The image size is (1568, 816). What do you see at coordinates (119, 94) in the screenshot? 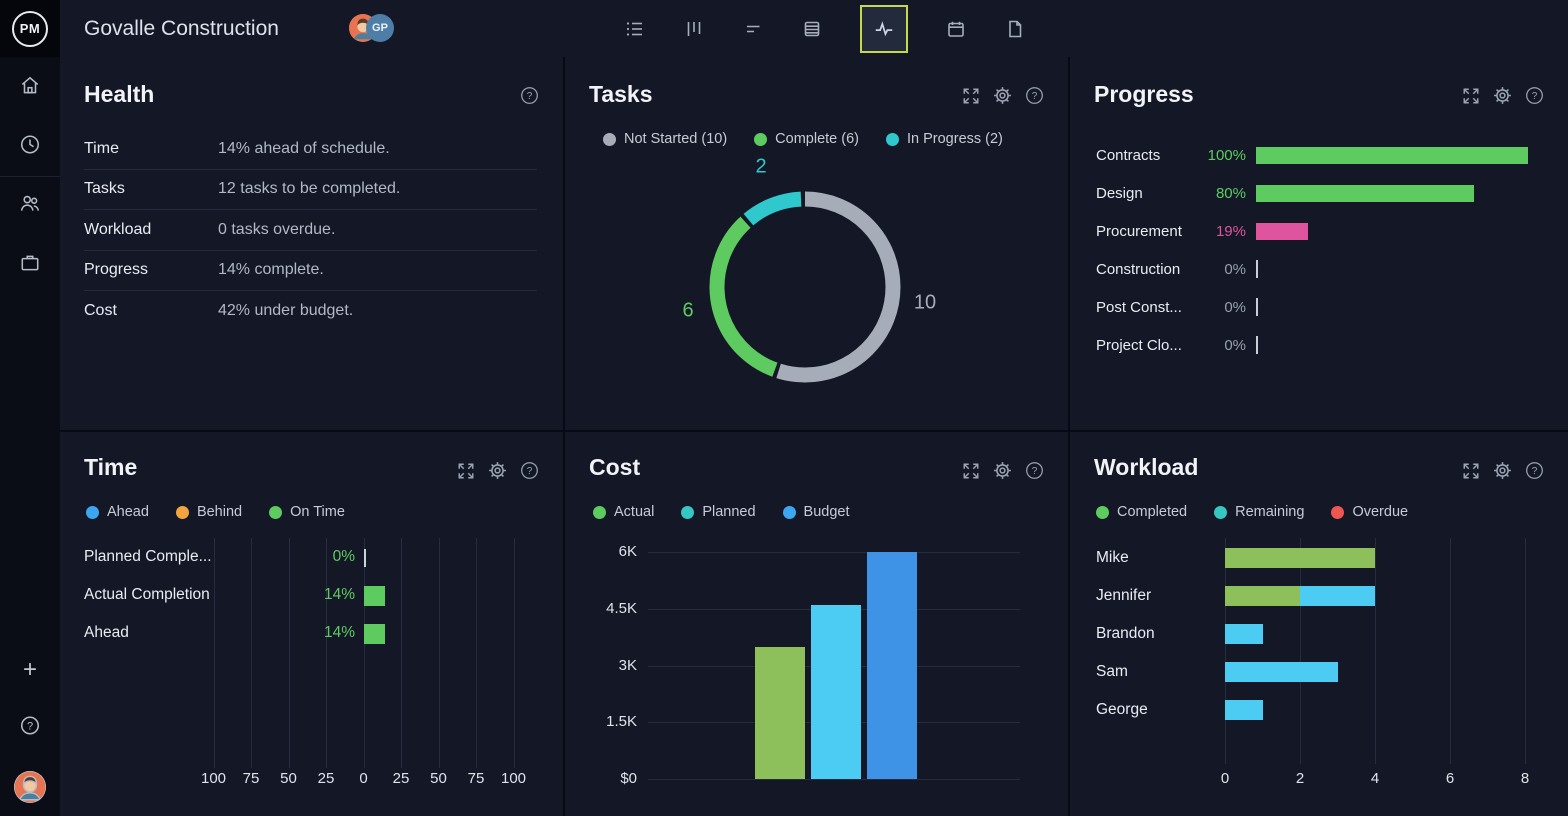
I see `panel-title: Health` at bounding box center [119, 94].